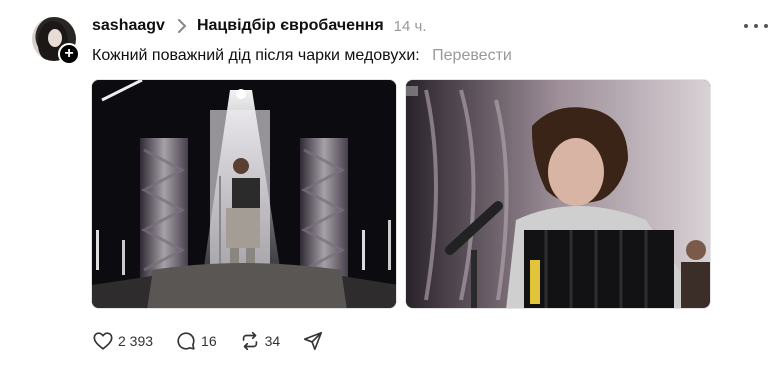  What do you see at coordinates (272, 341) in the screenshot?
I see `repost-count: 34` at bounding box center [272, 341].